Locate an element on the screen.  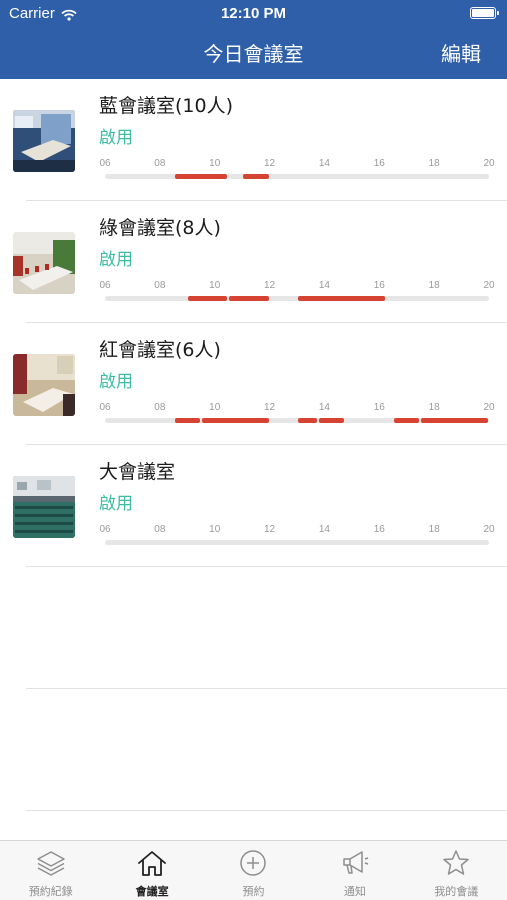
edit-button: 編輯 is located at coordinates (461, 52).